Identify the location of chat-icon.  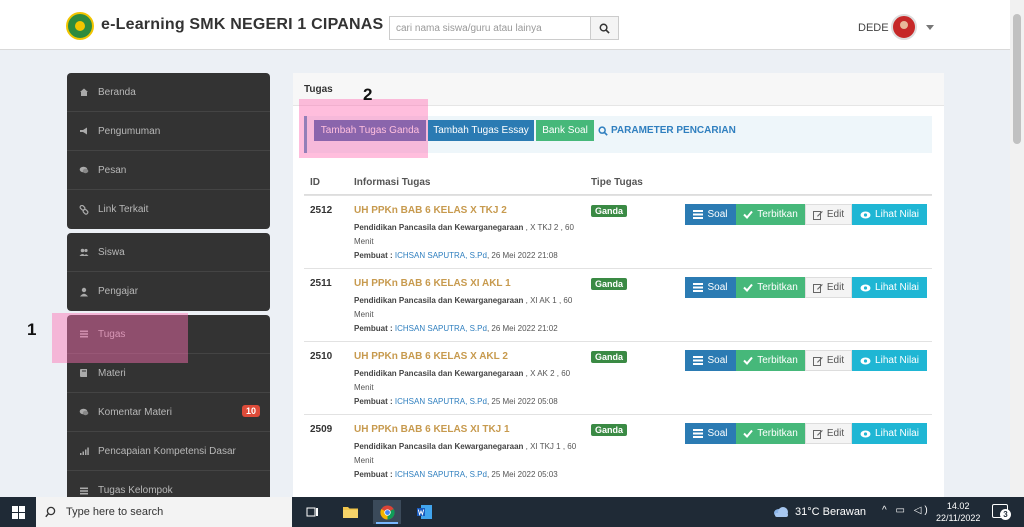
(84, 170).